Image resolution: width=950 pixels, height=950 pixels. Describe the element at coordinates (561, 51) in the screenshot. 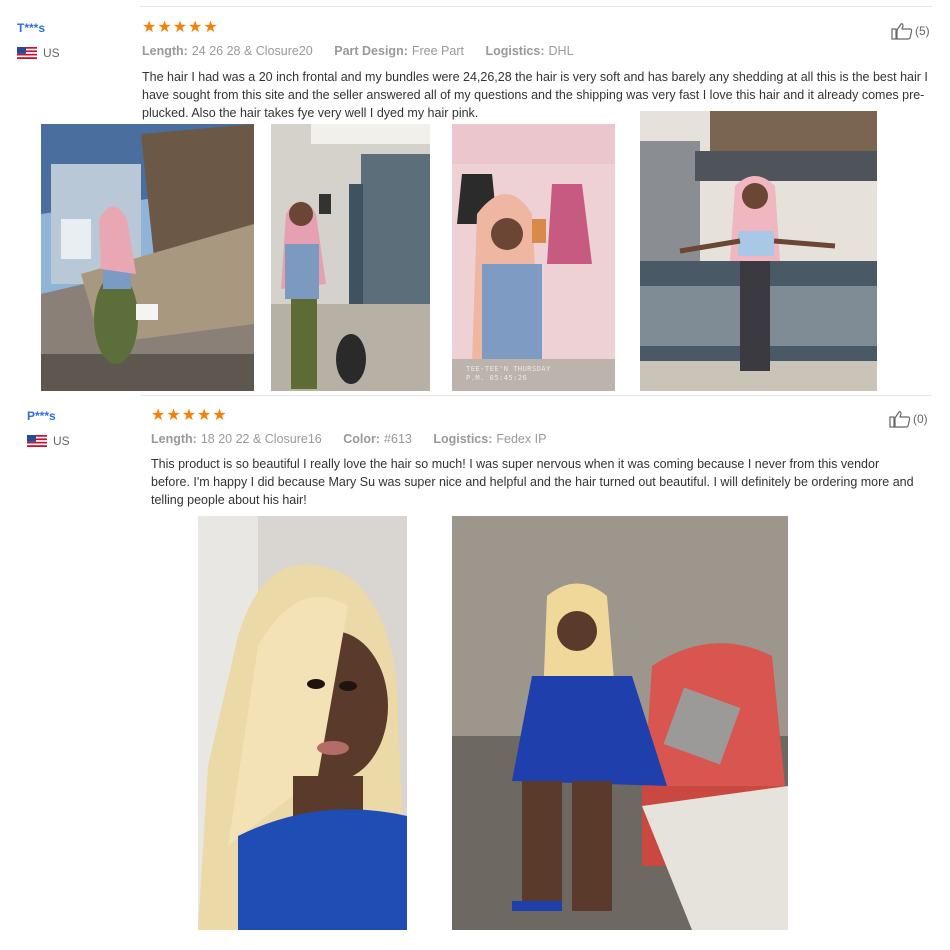

I see `meta-value: DHL` at that location.